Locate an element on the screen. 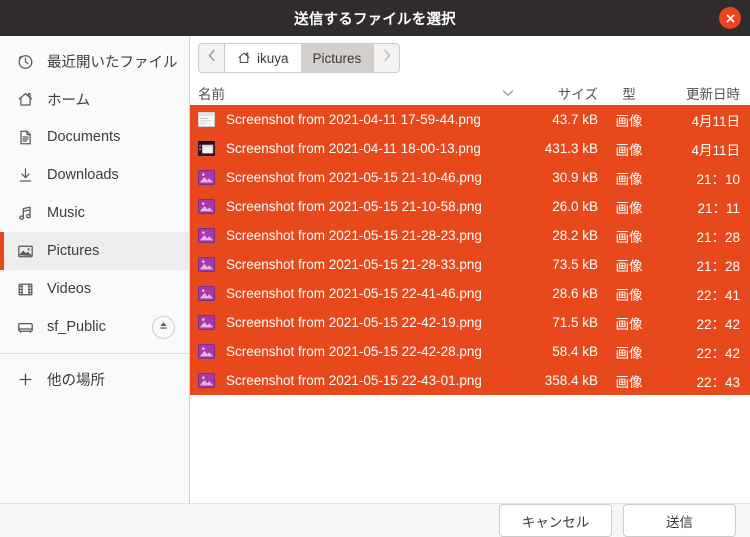  column-header-size: サイズ is located at coordinates (561, 93).